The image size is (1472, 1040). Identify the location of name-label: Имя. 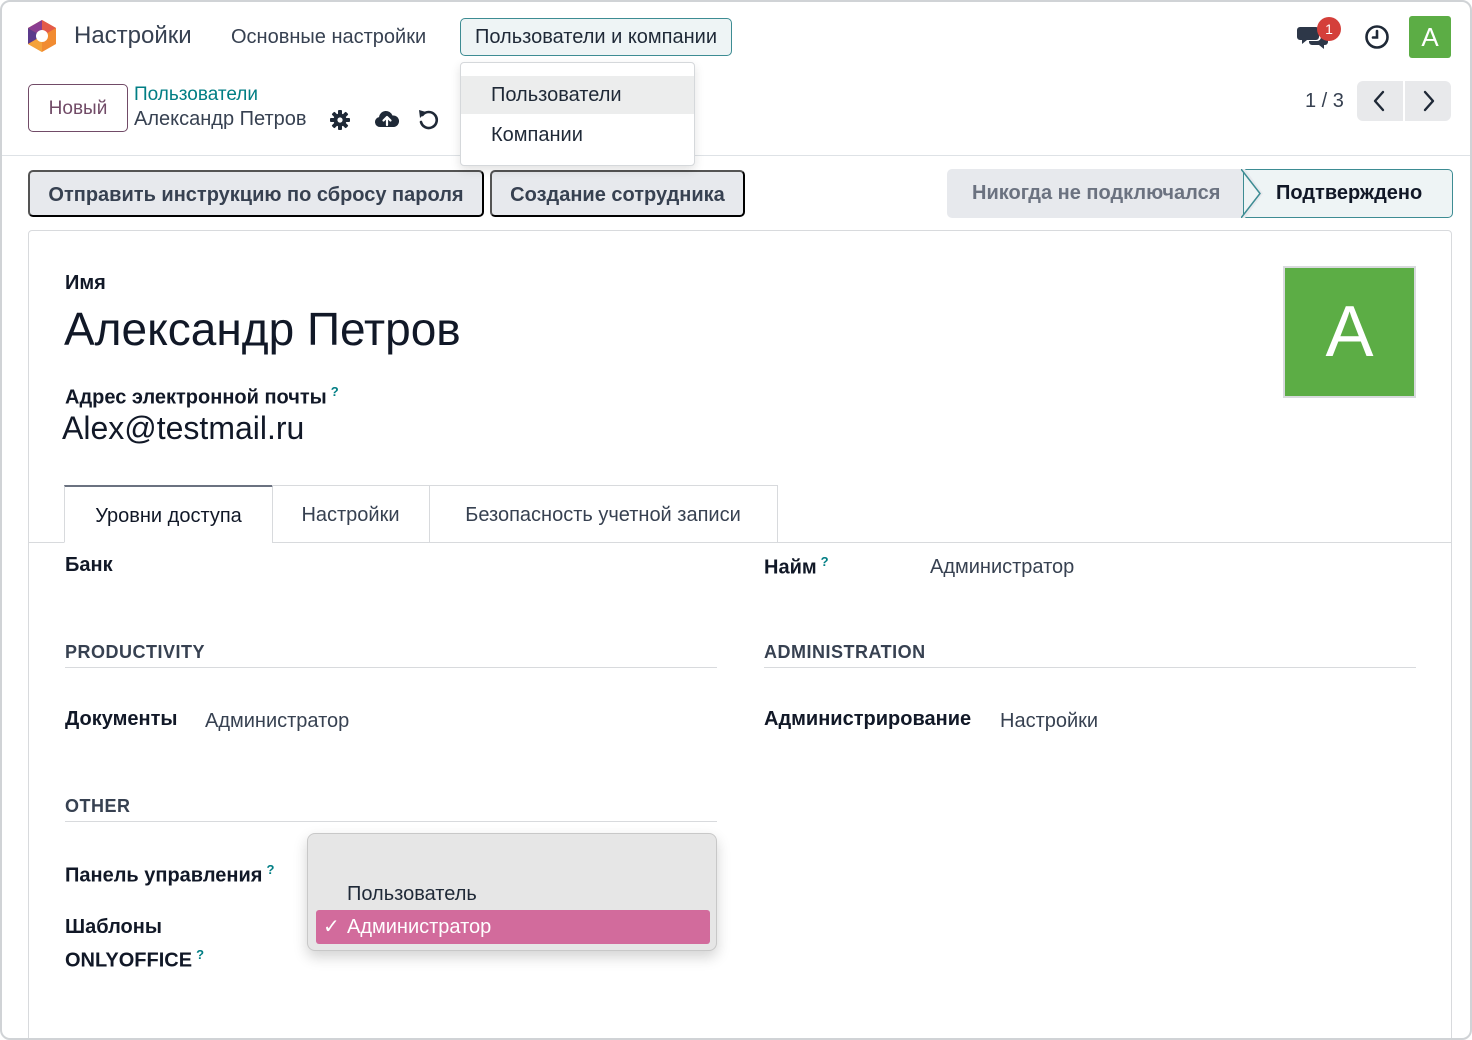
(85, 283).